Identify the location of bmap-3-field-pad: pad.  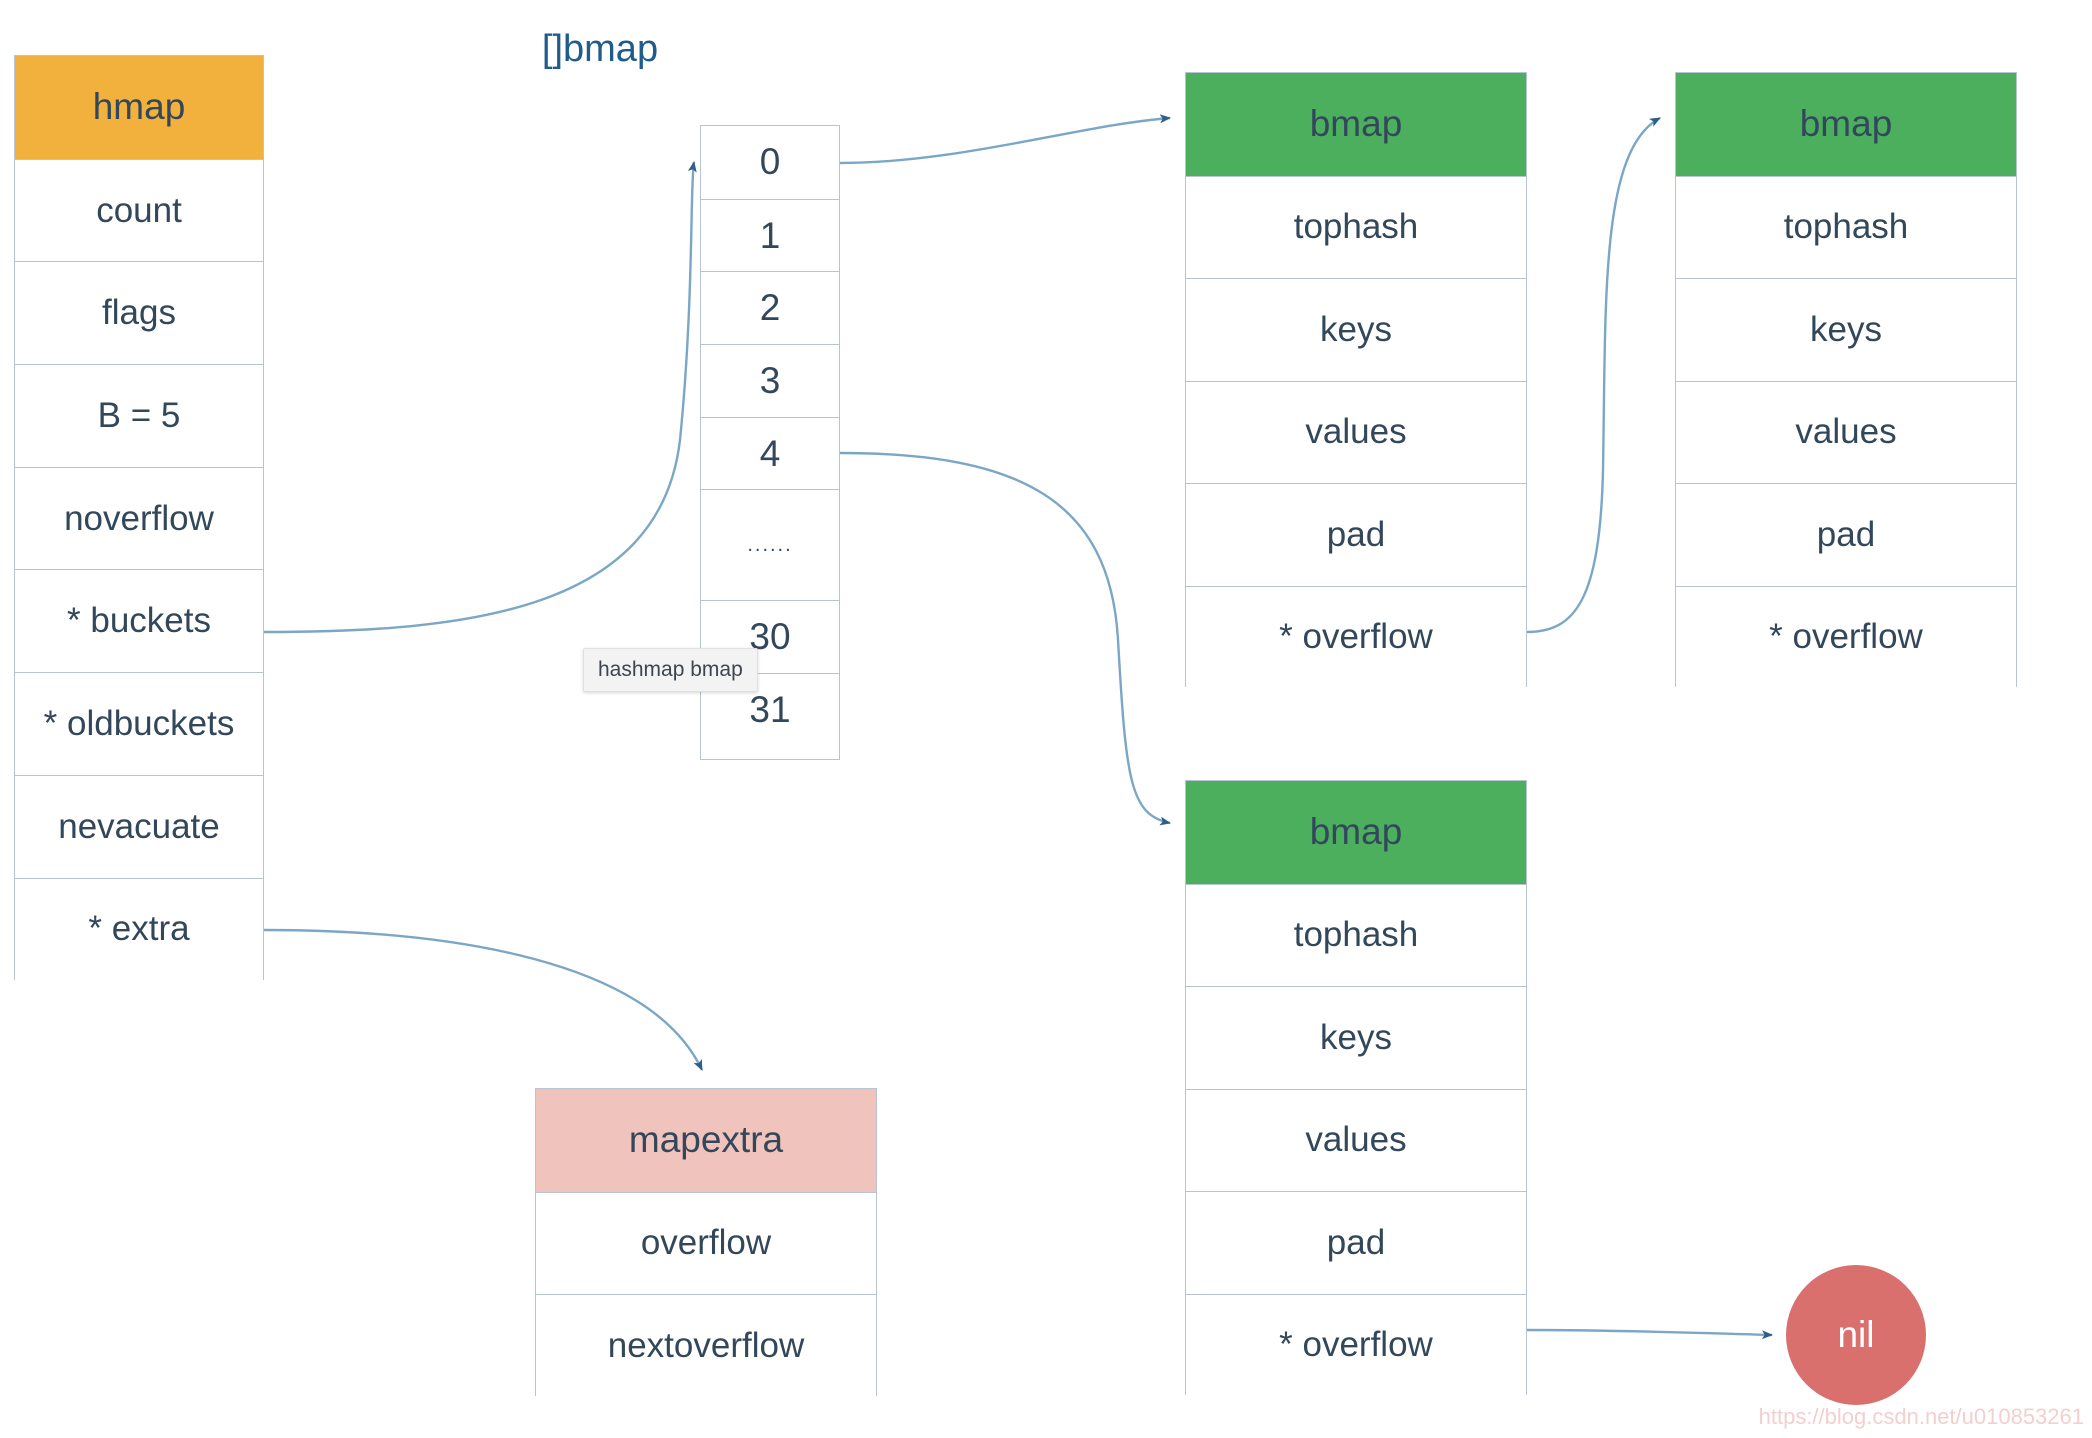
(1356, 1242).